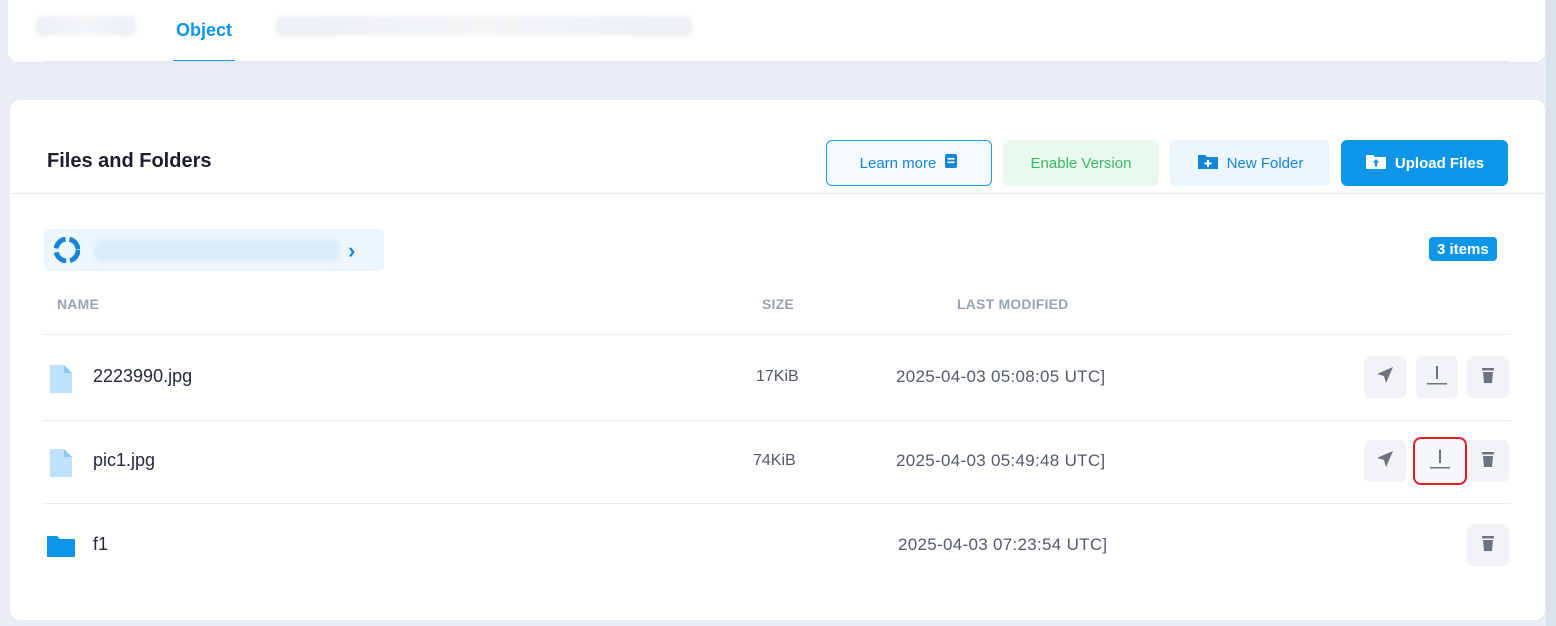 The height and width of the screenshot is (626, 1556). What do you see at coordinates (898, 163) in the screenshot?
I see `learn-more-label: Learn more` at bounding box center [898, 163].